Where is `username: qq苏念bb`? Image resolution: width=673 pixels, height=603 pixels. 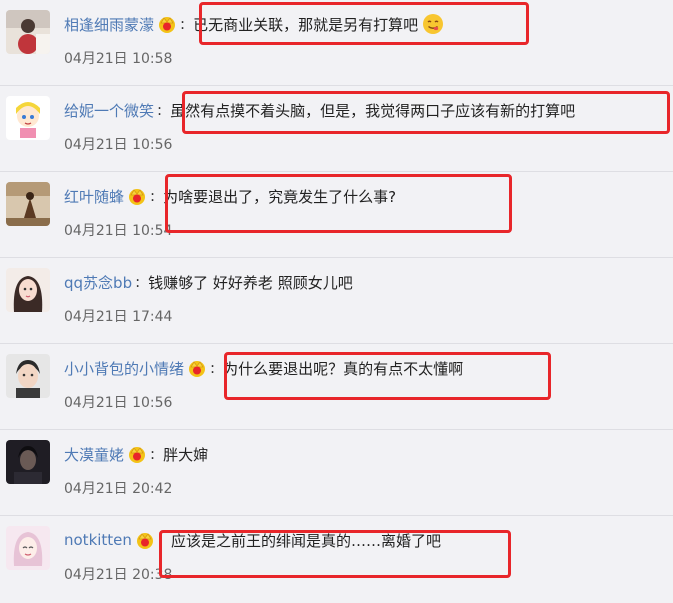
username: qq苏念bb is located at coordinates (98, 282).